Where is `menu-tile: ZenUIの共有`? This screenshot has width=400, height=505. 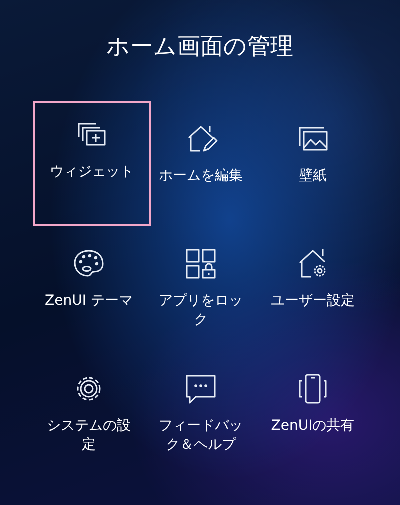
menu-tile: ZenUIの共有 is located at coordinates (313, 417).